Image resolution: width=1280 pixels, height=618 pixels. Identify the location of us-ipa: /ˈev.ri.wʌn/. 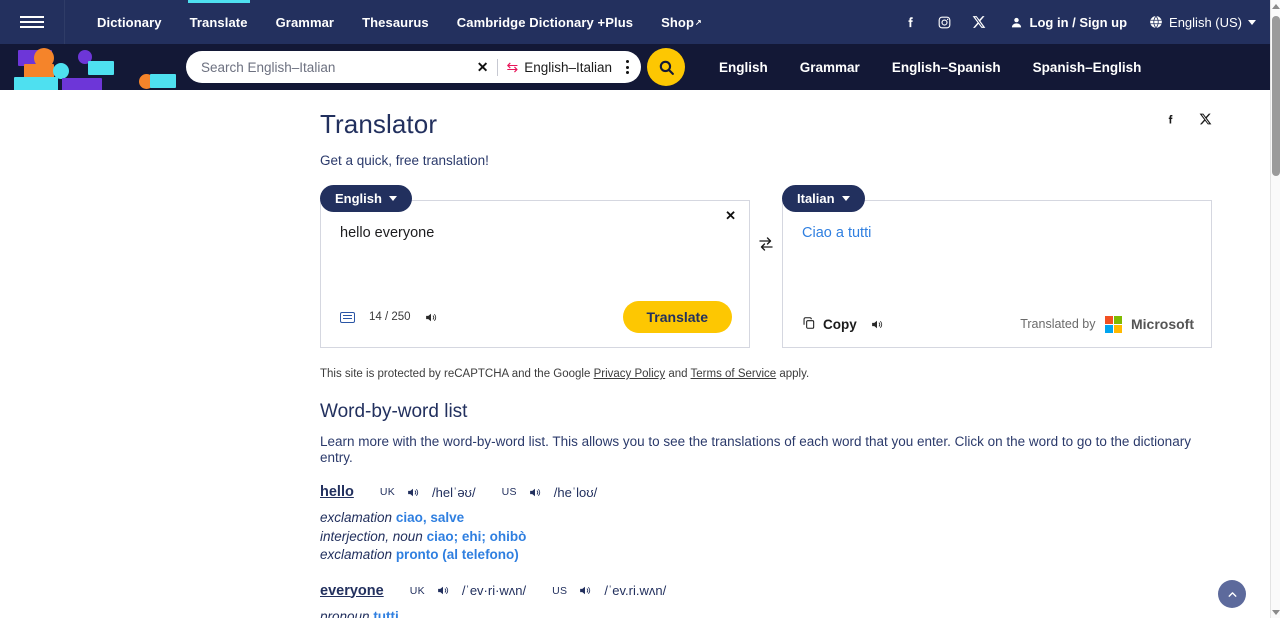
(635, 590).